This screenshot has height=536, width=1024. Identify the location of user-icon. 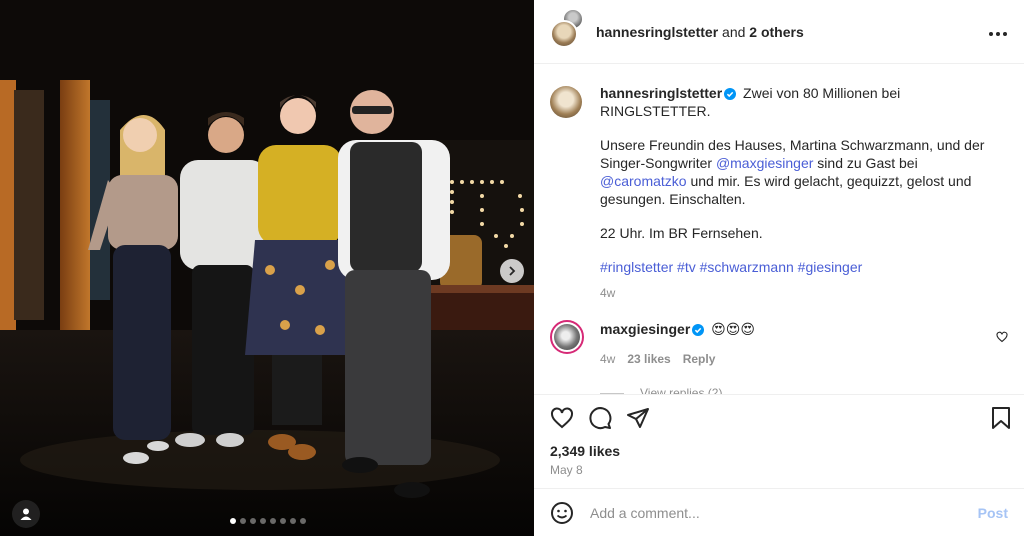
(26, 514).